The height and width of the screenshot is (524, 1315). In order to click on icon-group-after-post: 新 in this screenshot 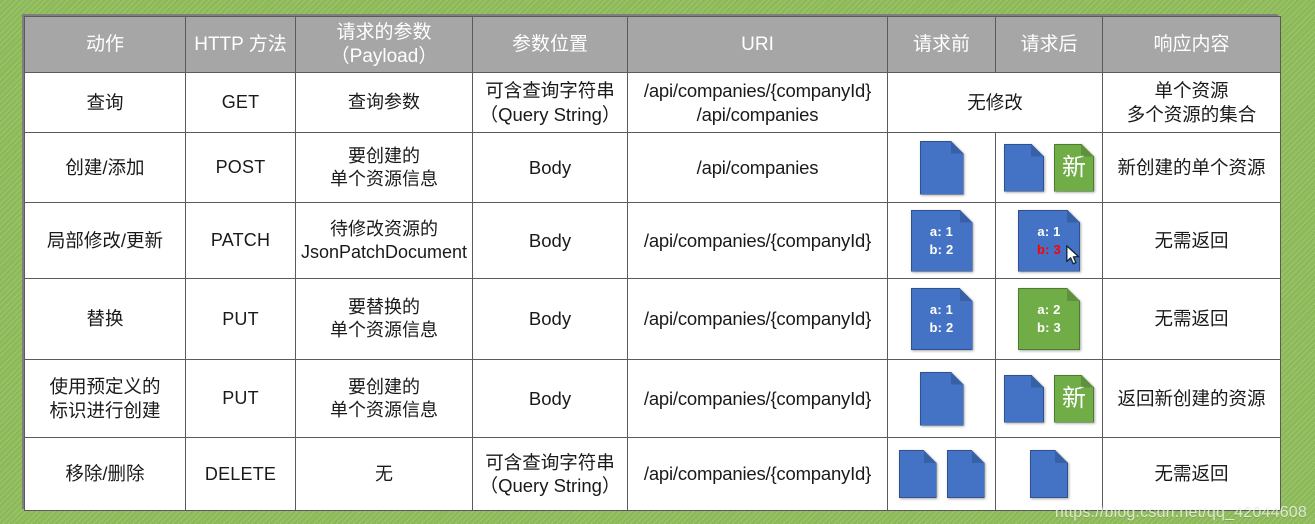, I will do `click(1049, 167)`.